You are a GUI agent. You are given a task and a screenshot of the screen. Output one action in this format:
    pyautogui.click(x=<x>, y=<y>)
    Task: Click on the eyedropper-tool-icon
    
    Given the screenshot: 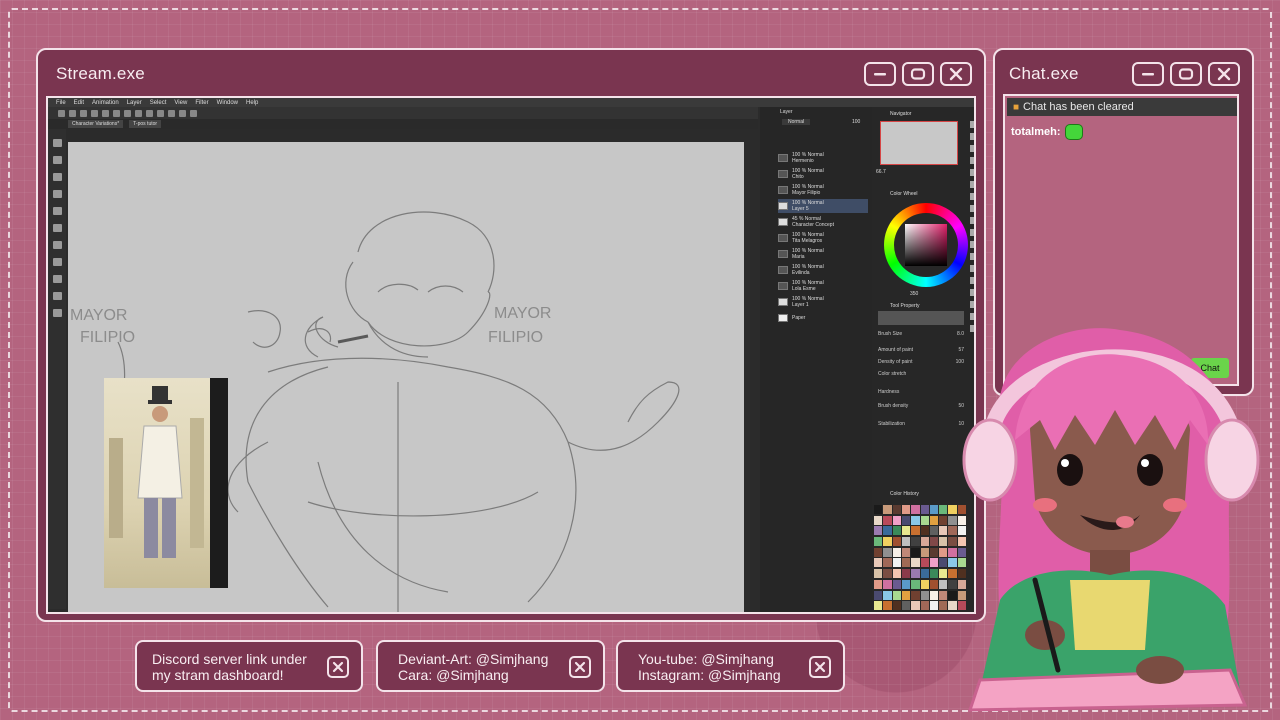 What is the action you would take?
    pyautogui.click(x=57, y=211)
    